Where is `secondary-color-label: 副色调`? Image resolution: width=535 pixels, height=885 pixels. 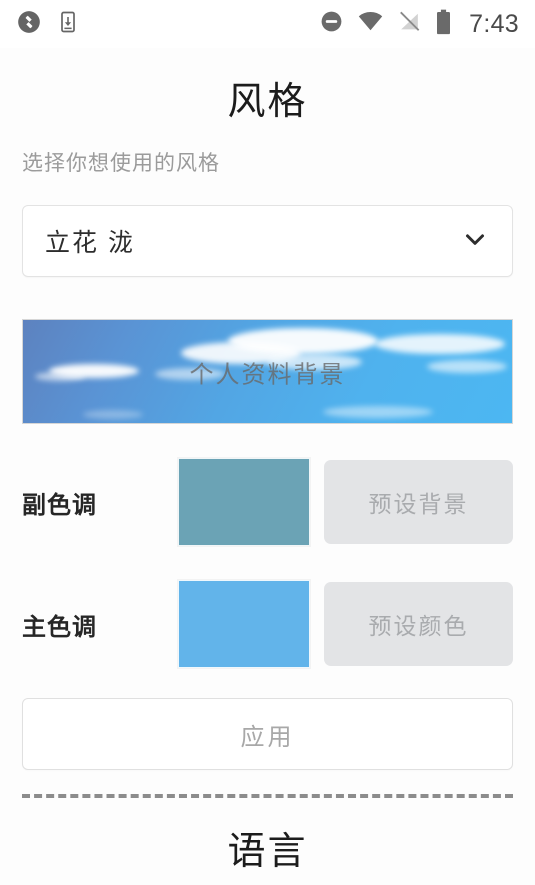 secondary-color-label: 副色调 is located at coordinates (59, 505).